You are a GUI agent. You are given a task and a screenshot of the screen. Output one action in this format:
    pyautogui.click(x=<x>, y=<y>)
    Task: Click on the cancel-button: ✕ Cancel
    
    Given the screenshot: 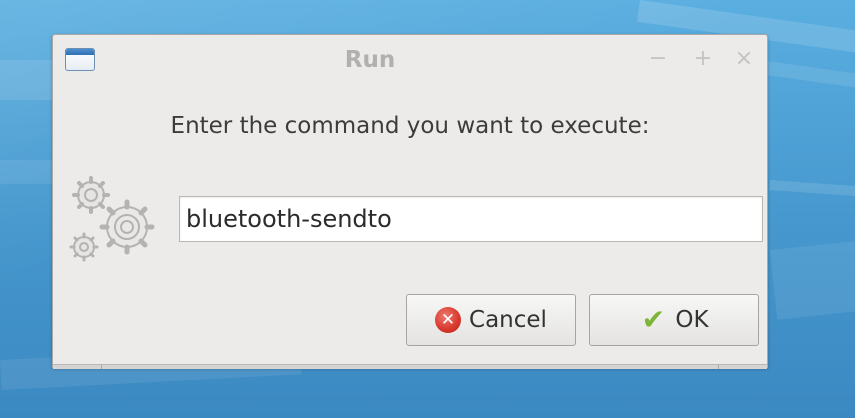 What is the action you would take?
    pyautogui.click(x=491, y=320)
    